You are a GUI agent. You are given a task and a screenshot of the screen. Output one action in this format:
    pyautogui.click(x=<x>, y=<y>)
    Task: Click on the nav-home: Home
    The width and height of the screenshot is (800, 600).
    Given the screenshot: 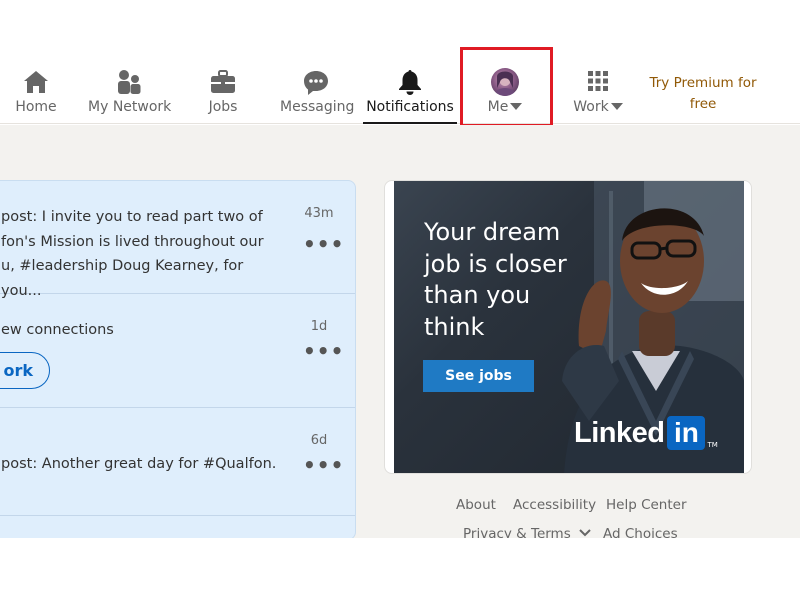 What is the action you would take?
    pyautogui.click(x=36, y=95)
    